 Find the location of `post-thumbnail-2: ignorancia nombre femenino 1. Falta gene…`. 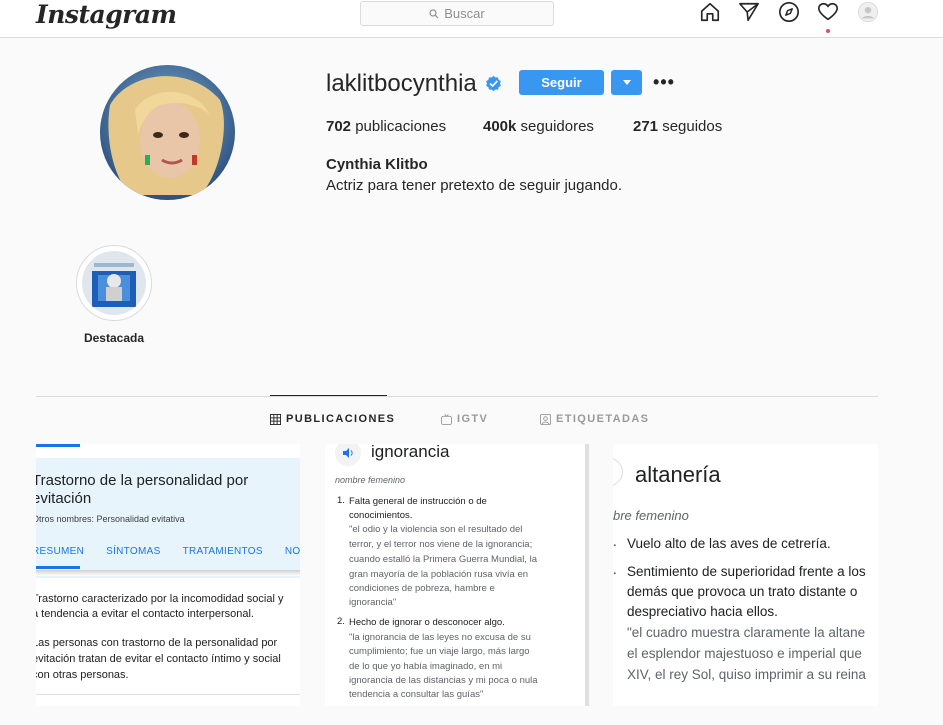

post-thumbnail-2: ignorancia nombre femenino 1. Falta gene… is located at coordinates (457, 575).